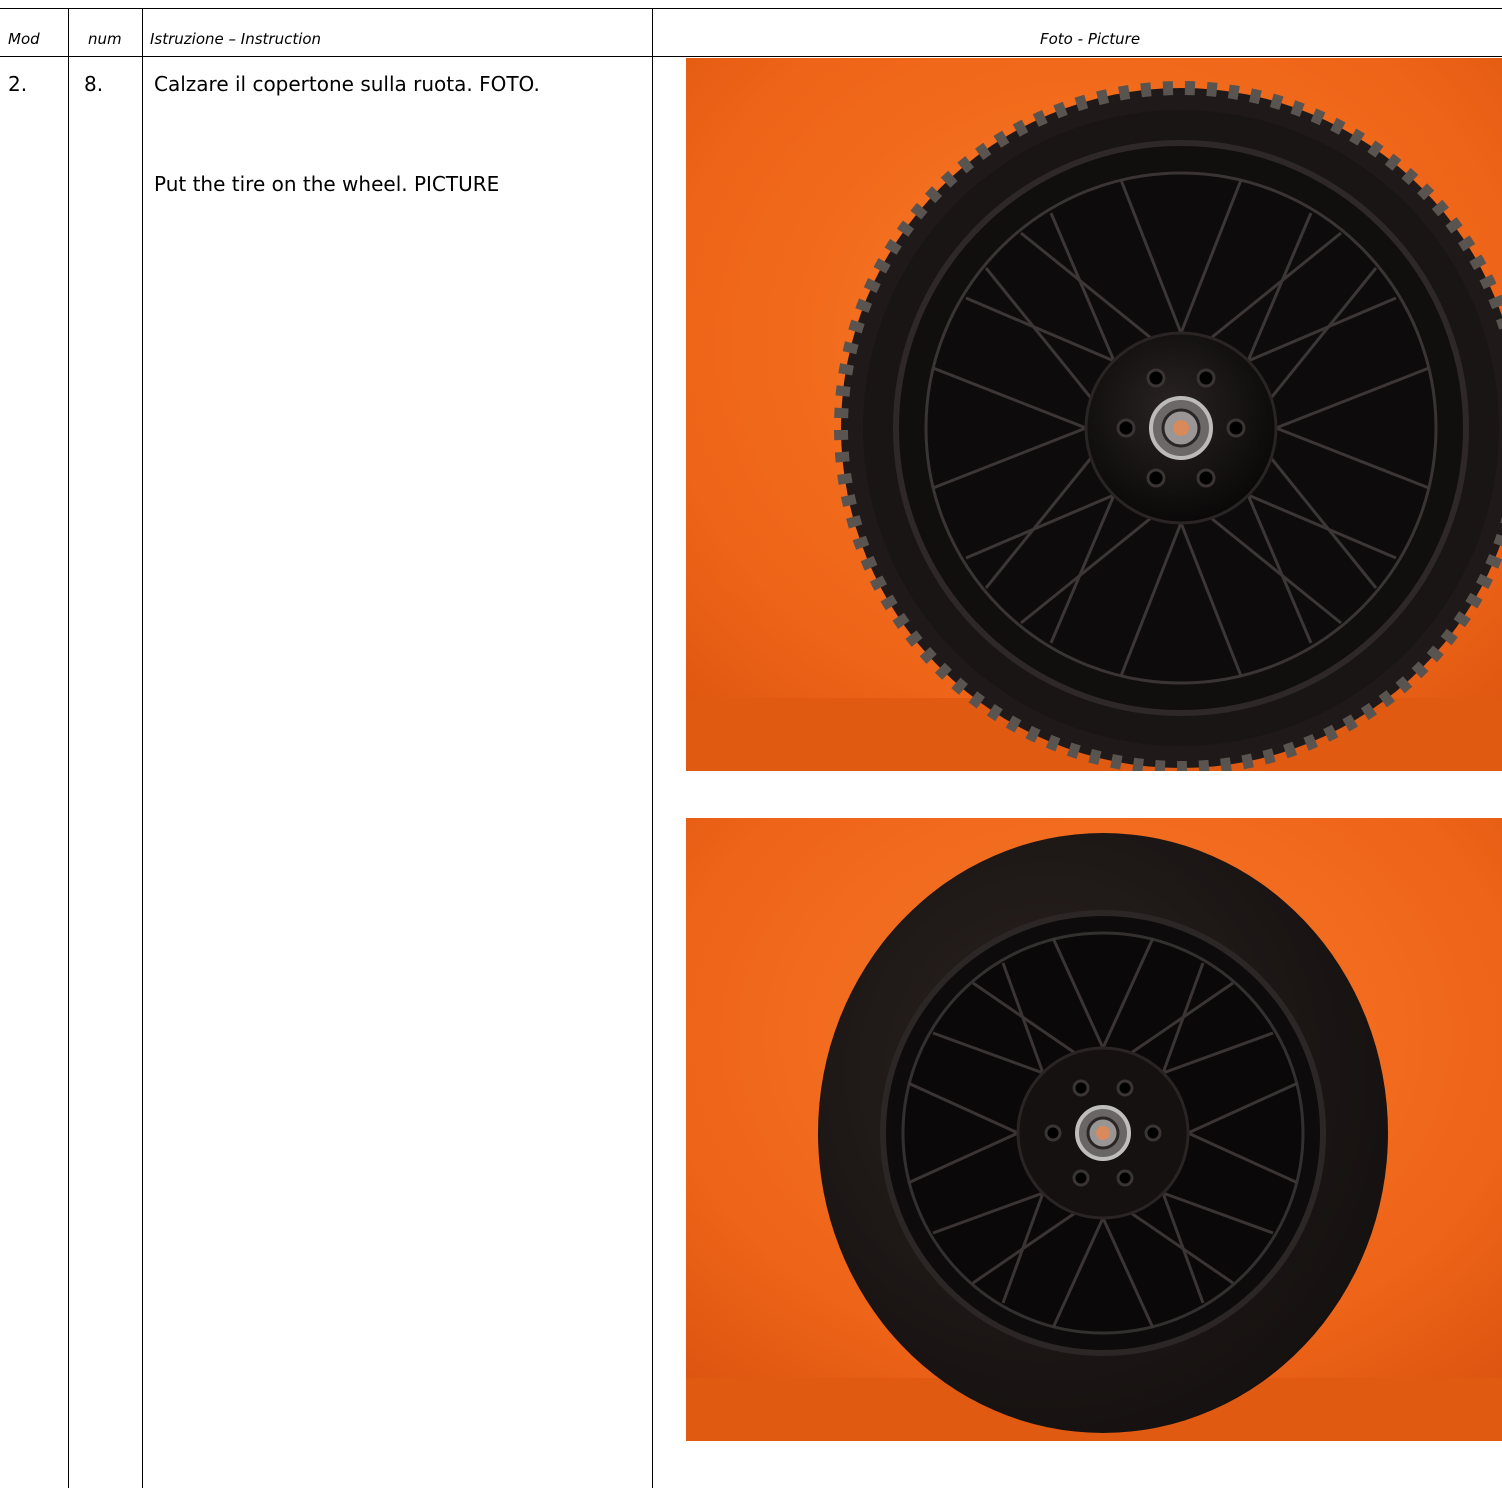  I want to click on column-divider-mod, so click(68, 748).